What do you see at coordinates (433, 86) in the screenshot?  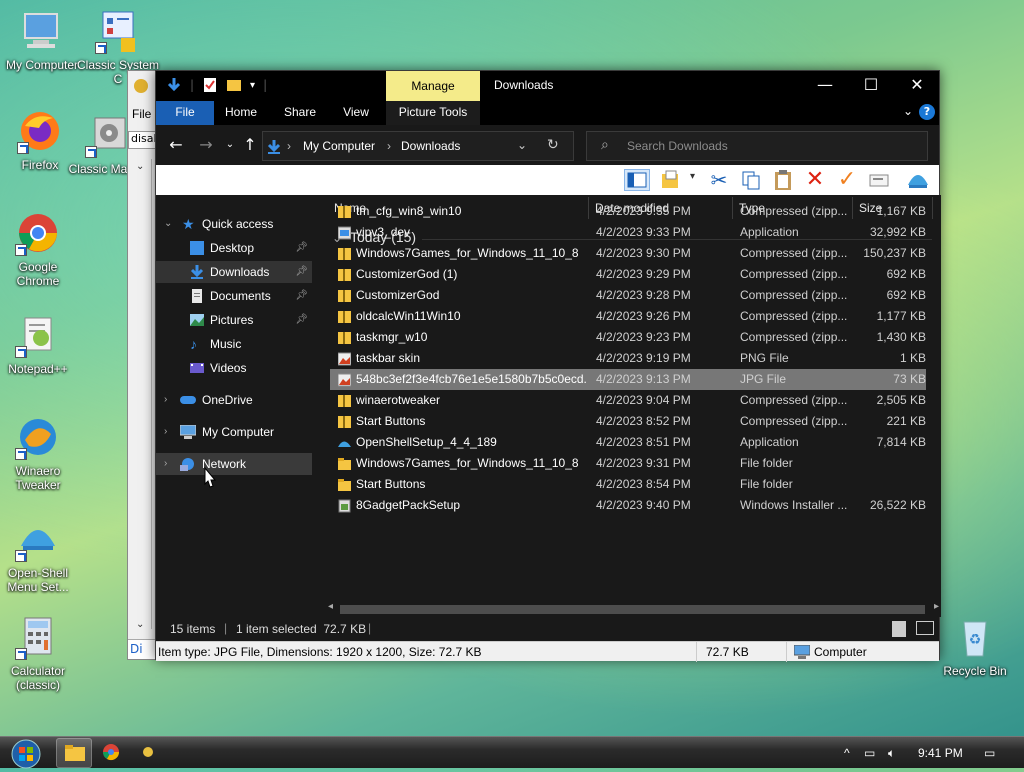 I see `tab-manage: Manage` at bounding box center [433, 86].